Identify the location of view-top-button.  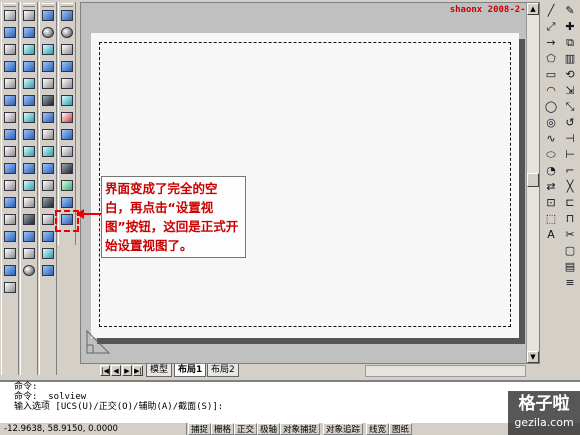
(29, 34).